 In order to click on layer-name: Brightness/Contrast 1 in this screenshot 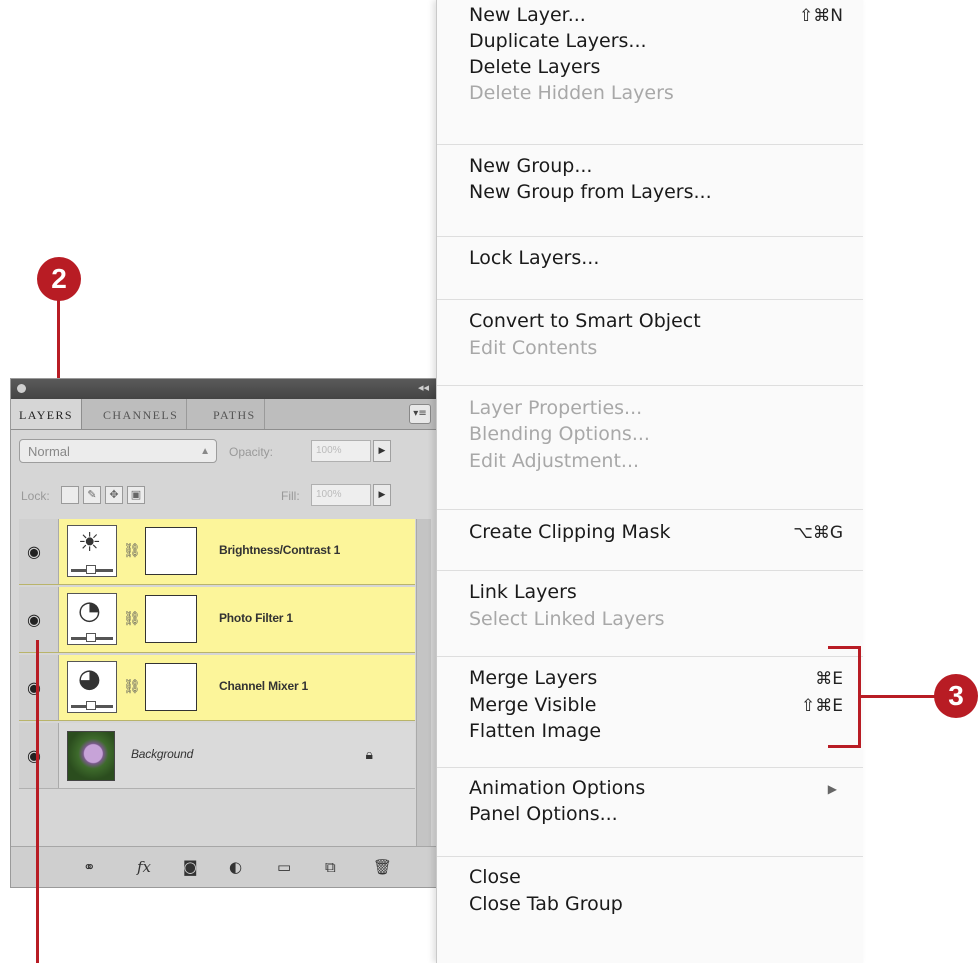, I will do `click(279, 550)`.